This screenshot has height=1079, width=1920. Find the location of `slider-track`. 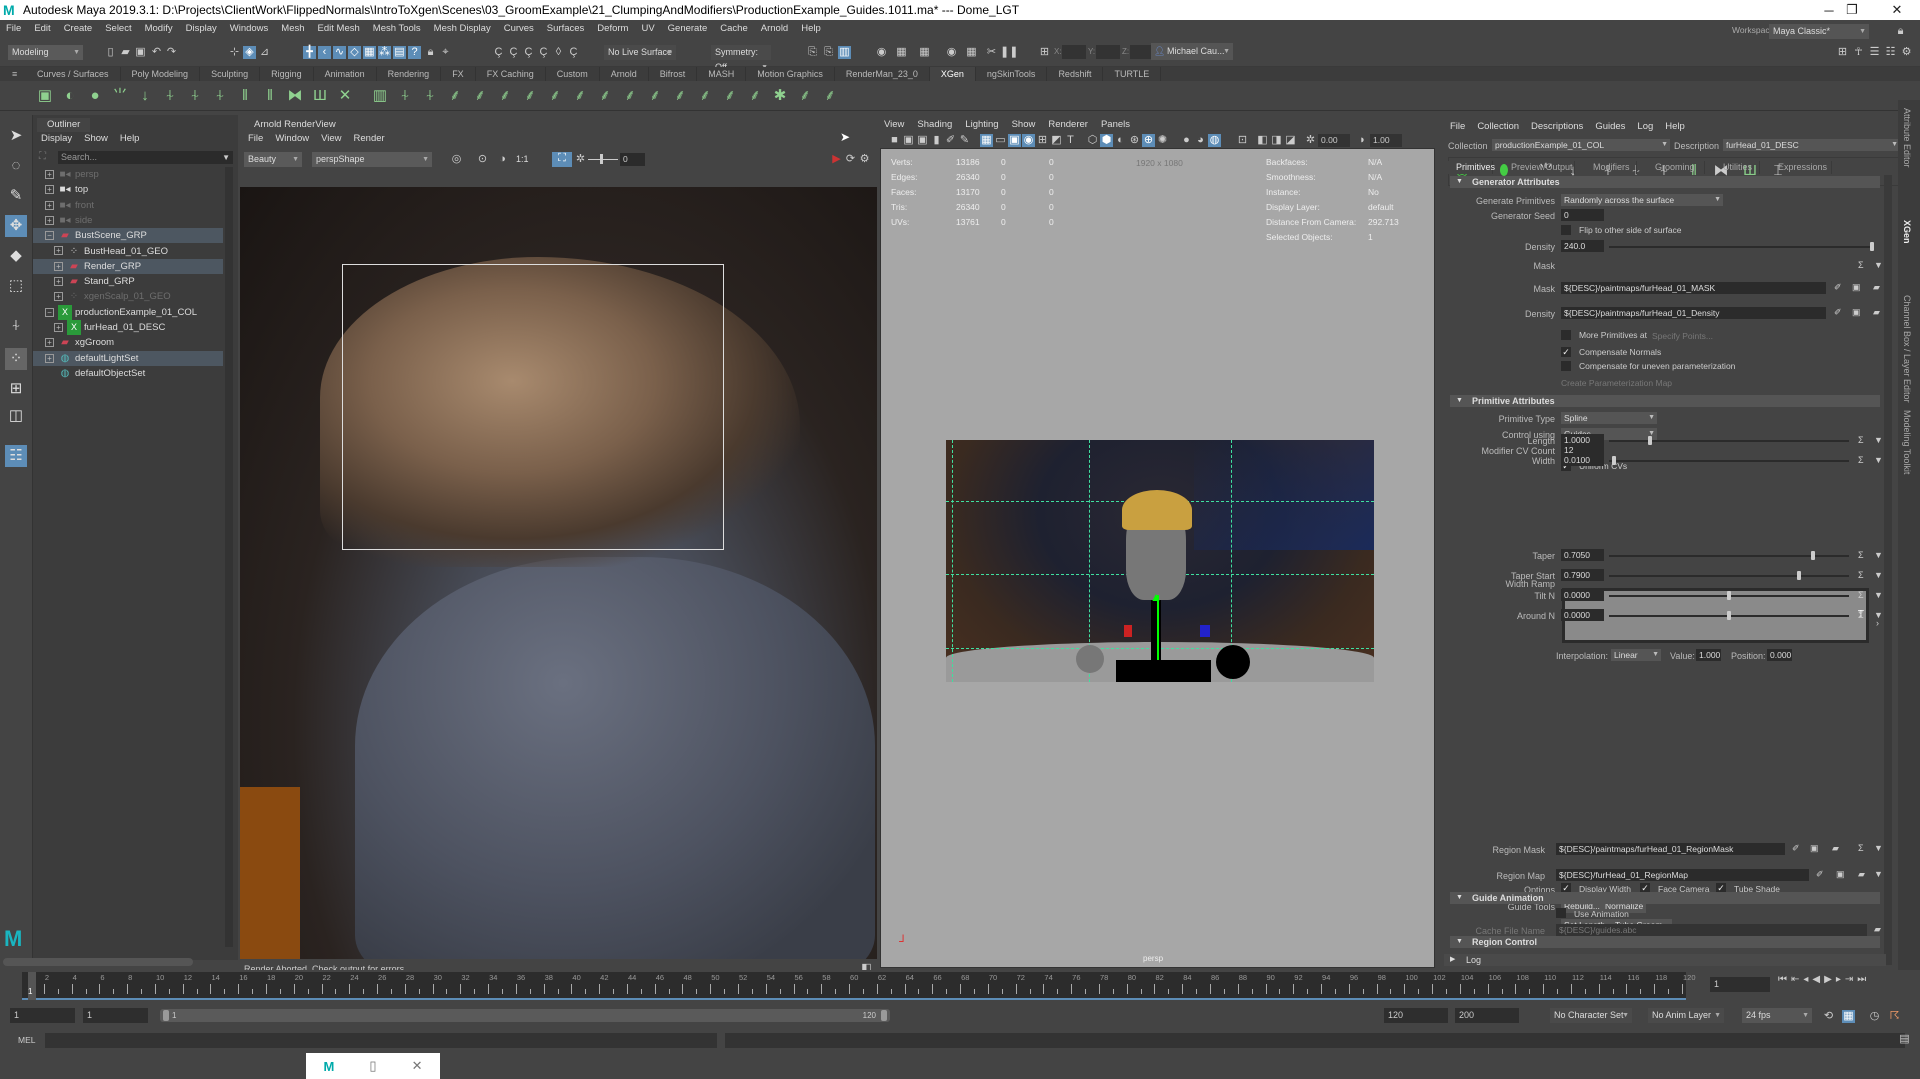

slider-track is located at coordinates (1729, 555).